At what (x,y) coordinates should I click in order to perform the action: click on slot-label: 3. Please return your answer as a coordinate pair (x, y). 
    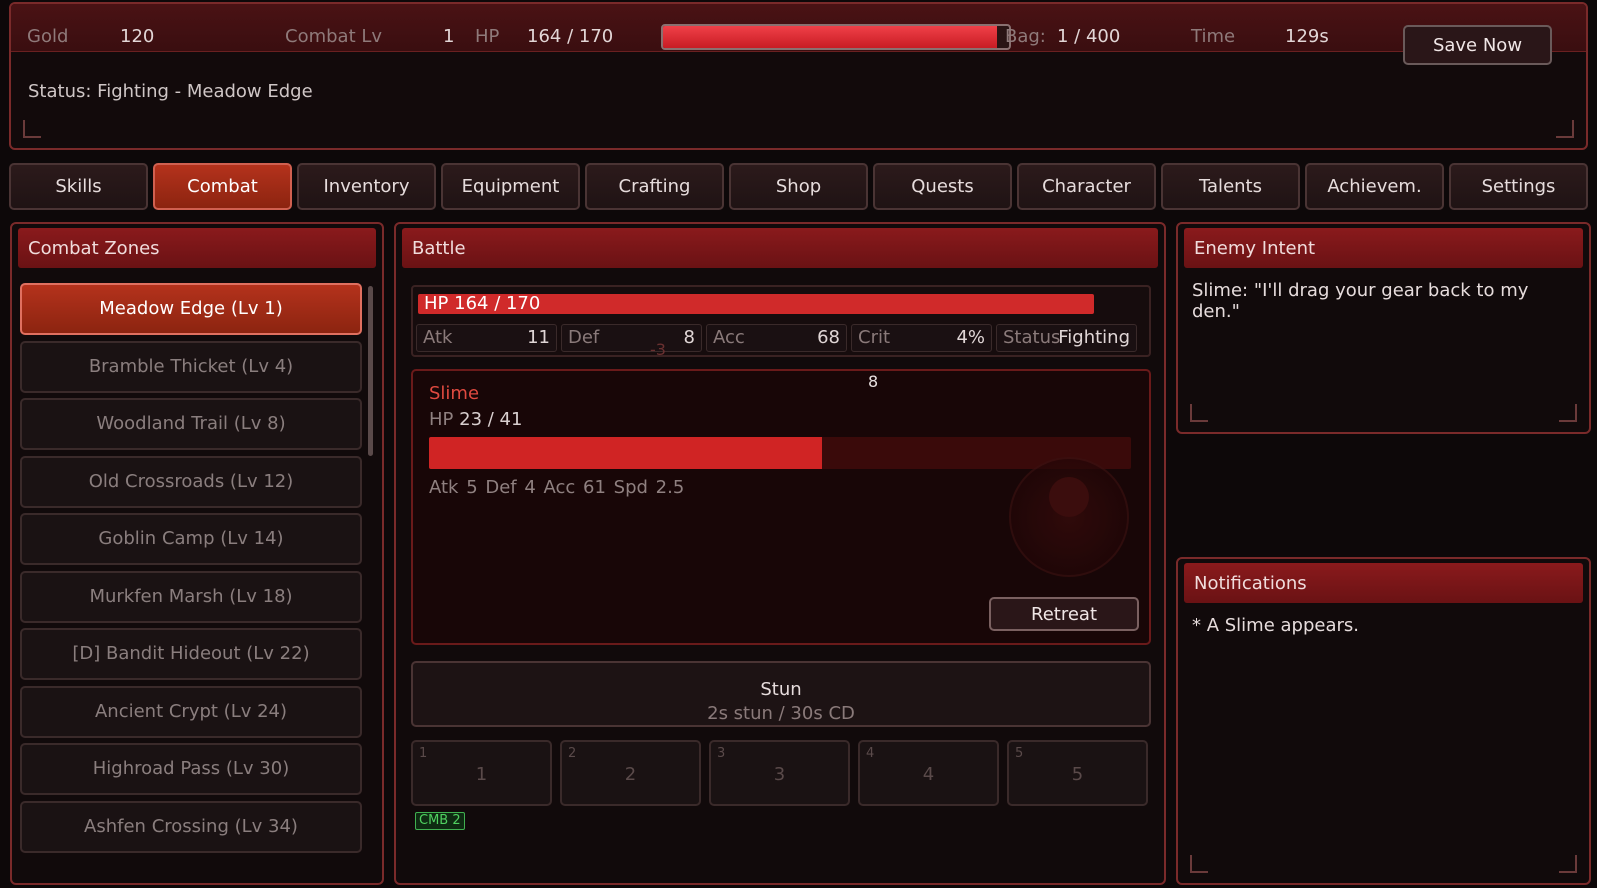
    Looking at the image, I should click on (779, 774).